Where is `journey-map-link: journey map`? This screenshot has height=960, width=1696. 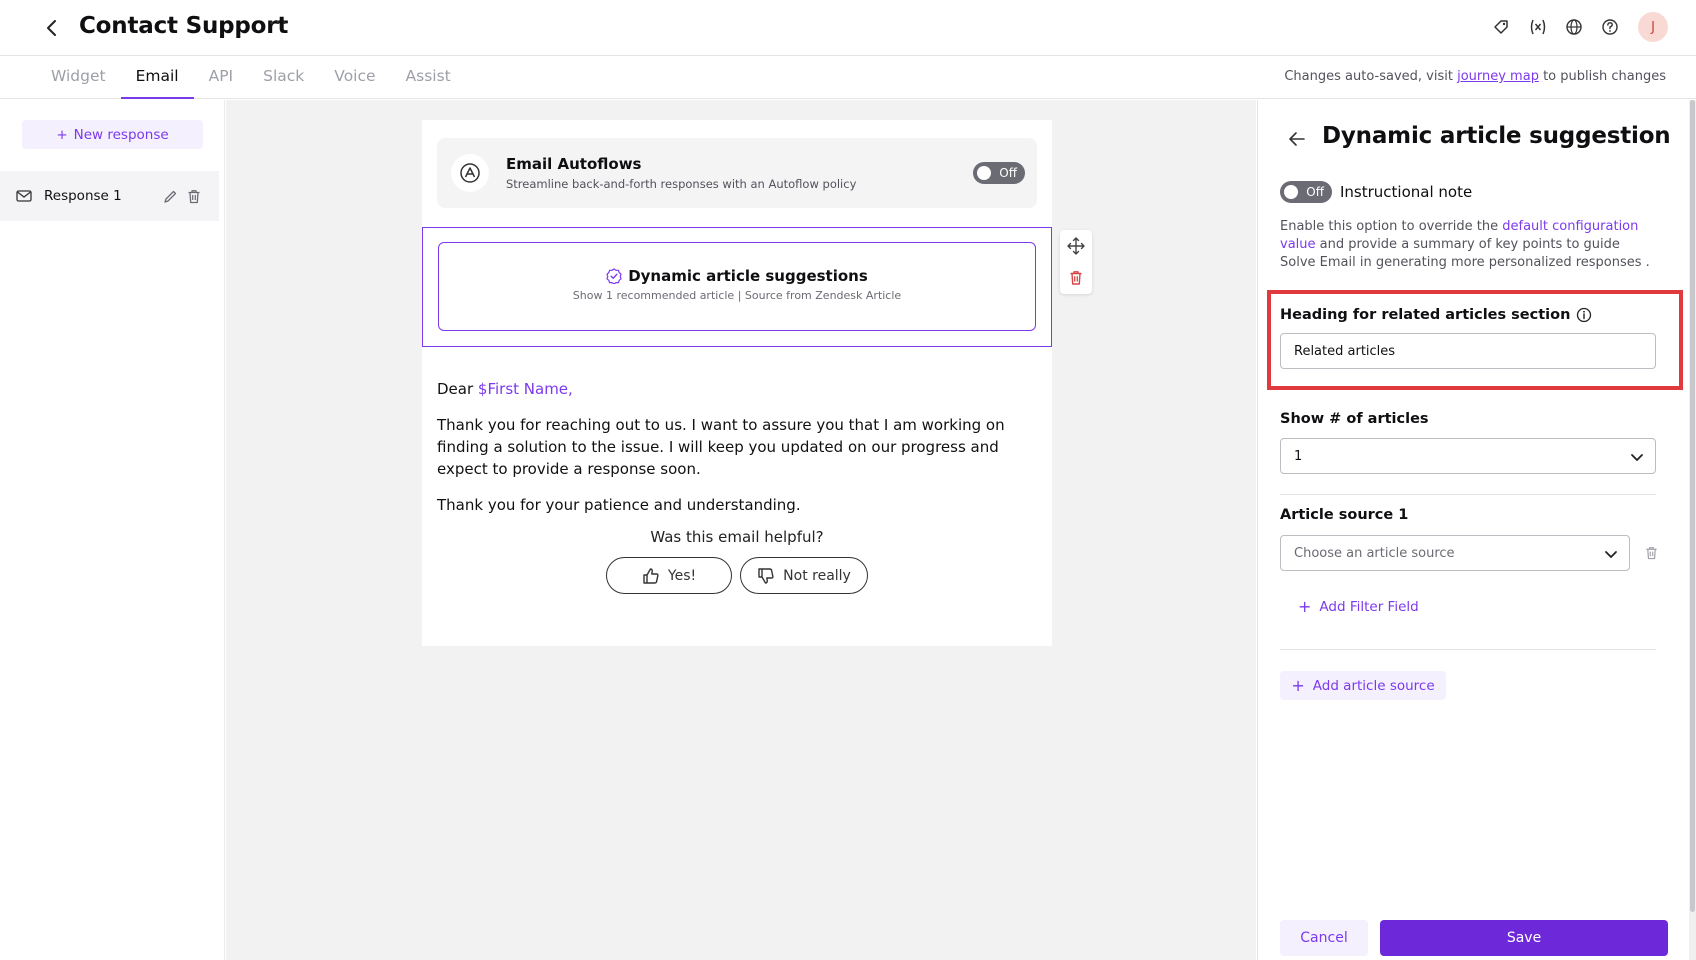 journey-map-link: journey map is located at coordinates (1498, 76).